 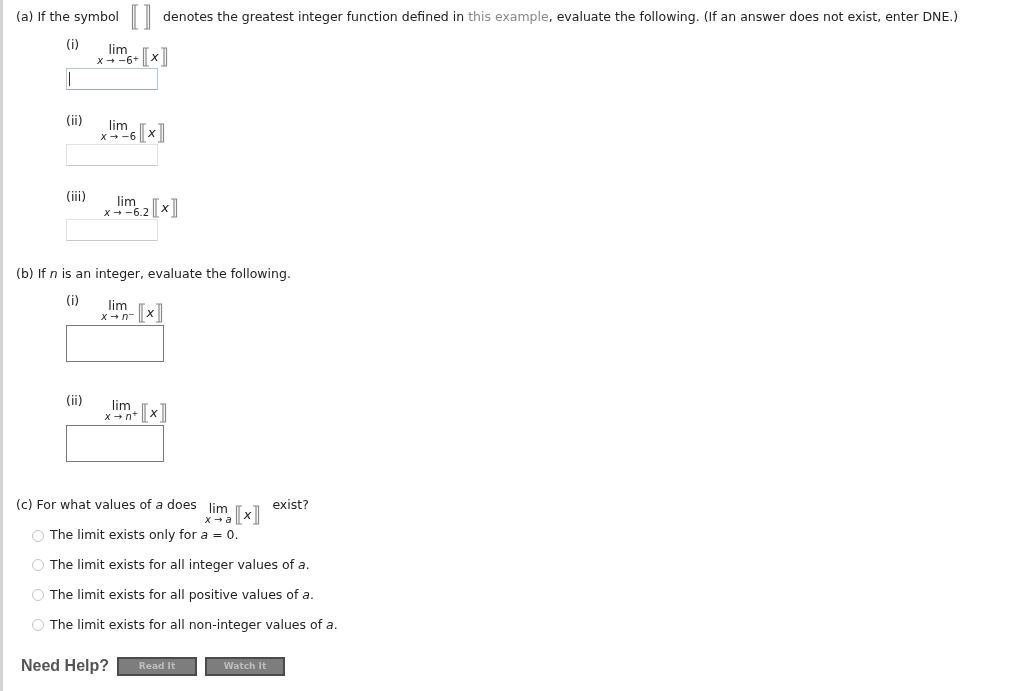 I want to click on limit-subscript: x → n$^{+}$, so click(x=121, y=417).